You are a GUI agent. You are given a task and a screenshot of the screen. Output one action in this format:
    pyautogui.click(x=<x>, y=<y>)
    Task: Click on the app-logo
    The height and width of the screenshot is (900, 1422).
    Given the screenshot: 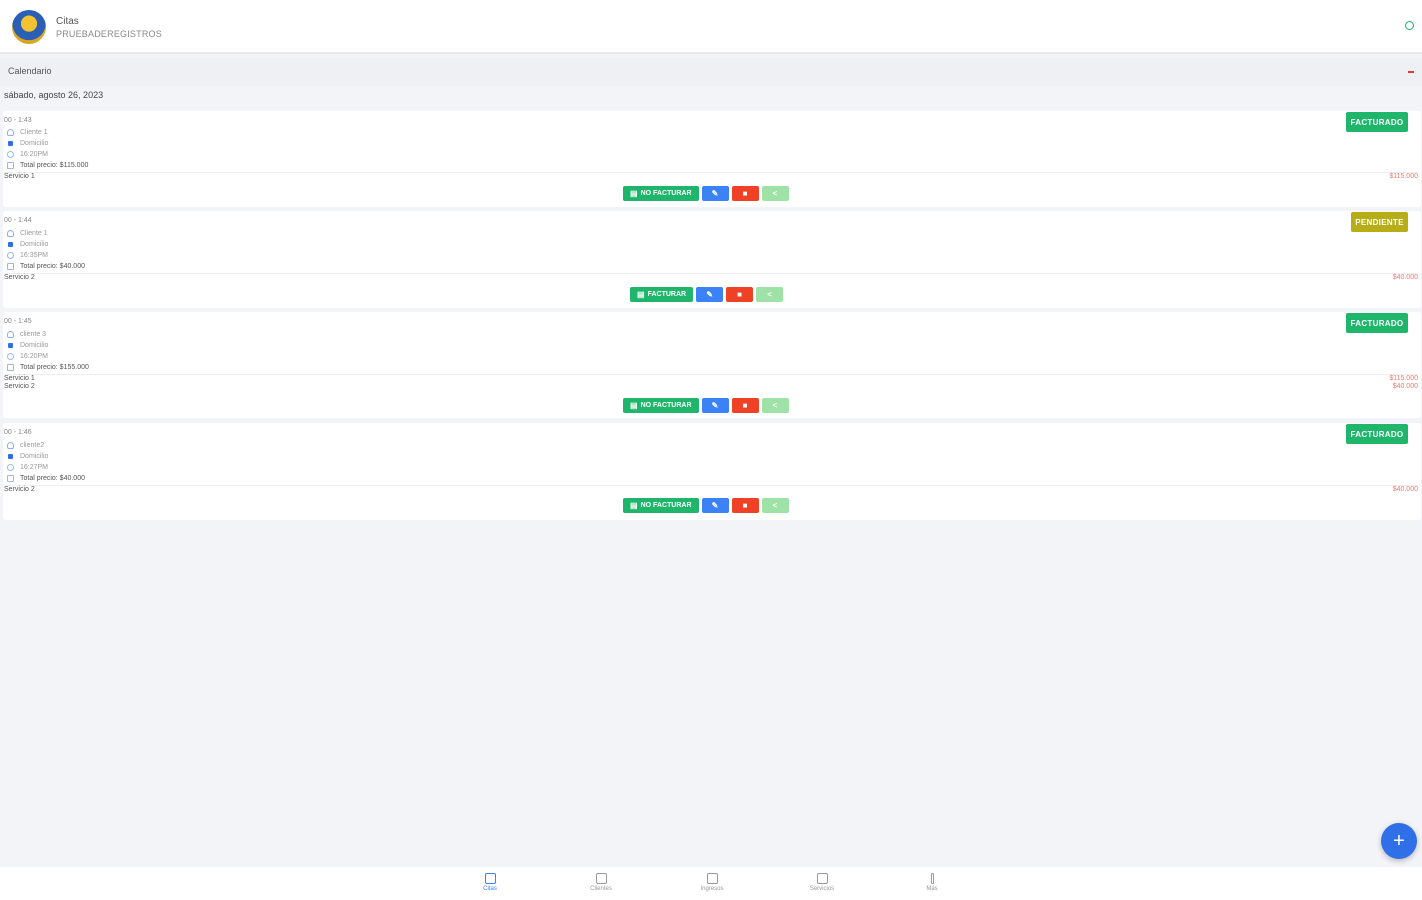 What is the action you would take?
    pyautogui.click(x=29, y=27)
    